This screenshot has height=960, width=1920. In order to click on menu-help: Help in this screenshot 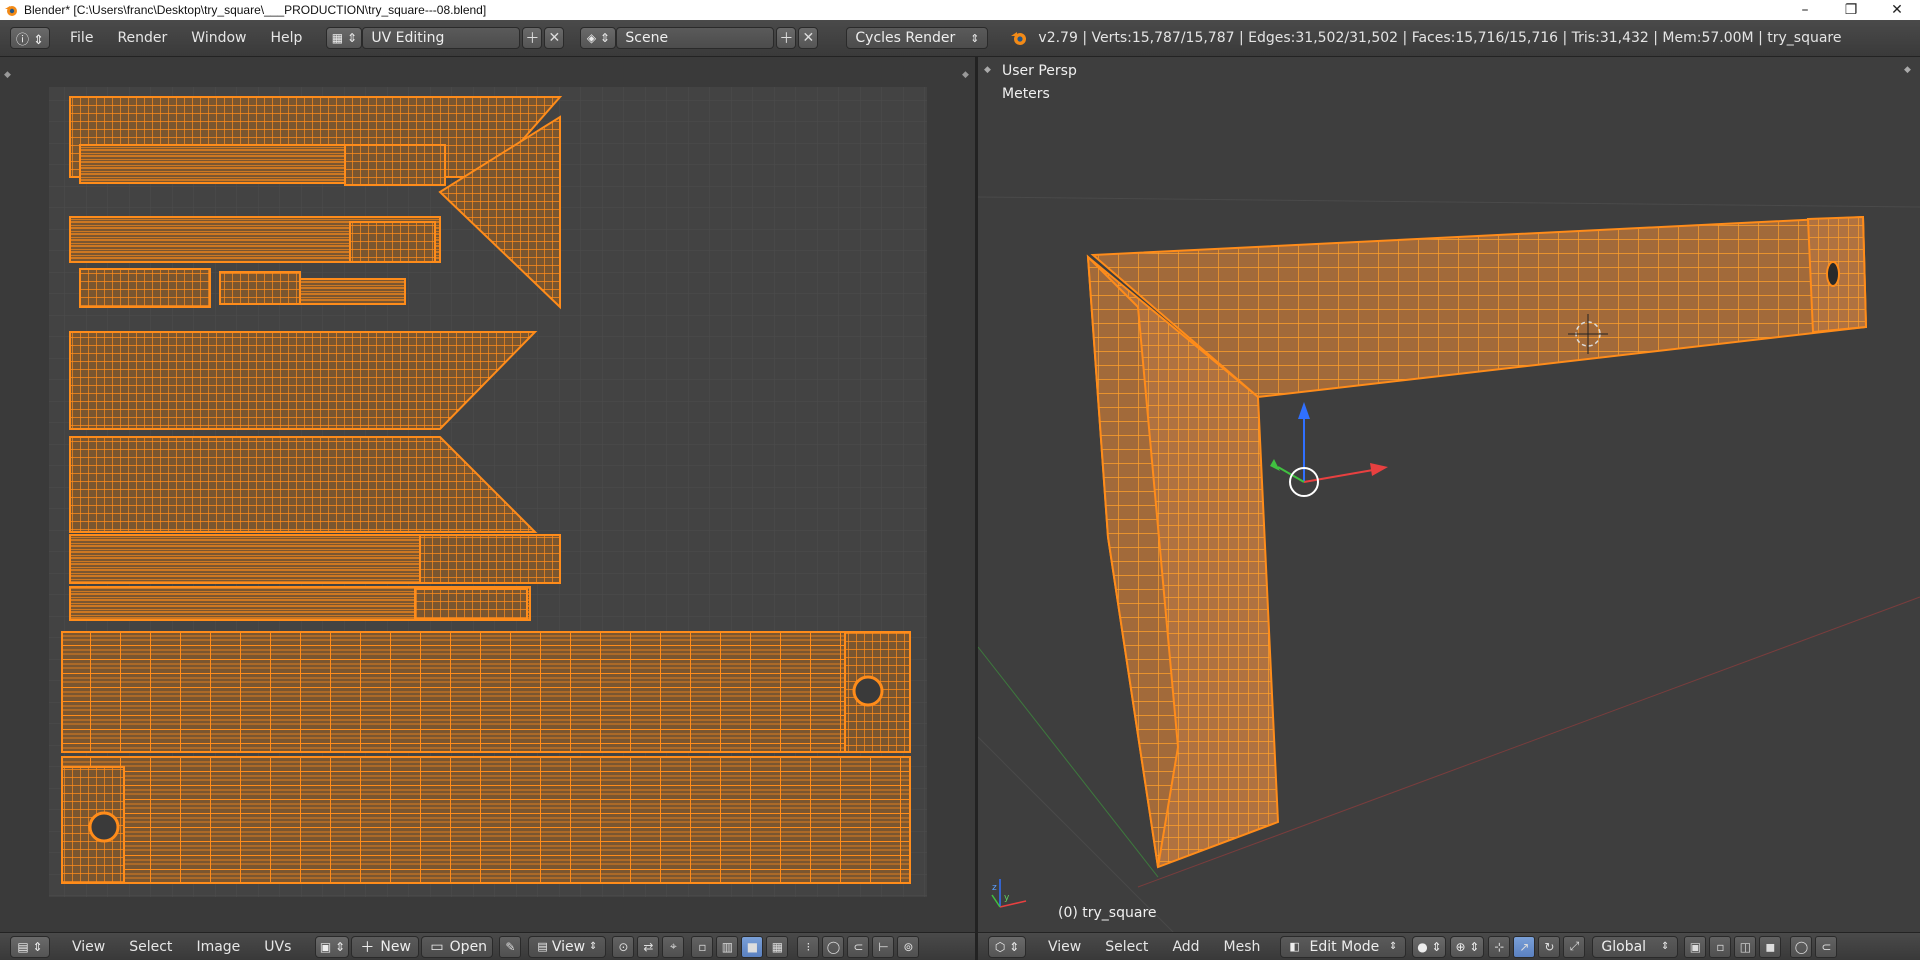, I will do `click(286, 38)`.